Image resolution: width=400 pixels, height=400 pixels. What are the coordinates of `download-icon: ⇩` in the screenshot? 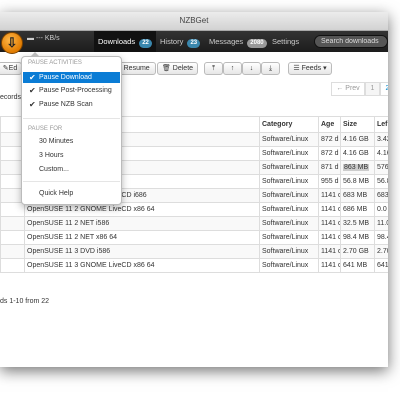 It's located at (12, 43).